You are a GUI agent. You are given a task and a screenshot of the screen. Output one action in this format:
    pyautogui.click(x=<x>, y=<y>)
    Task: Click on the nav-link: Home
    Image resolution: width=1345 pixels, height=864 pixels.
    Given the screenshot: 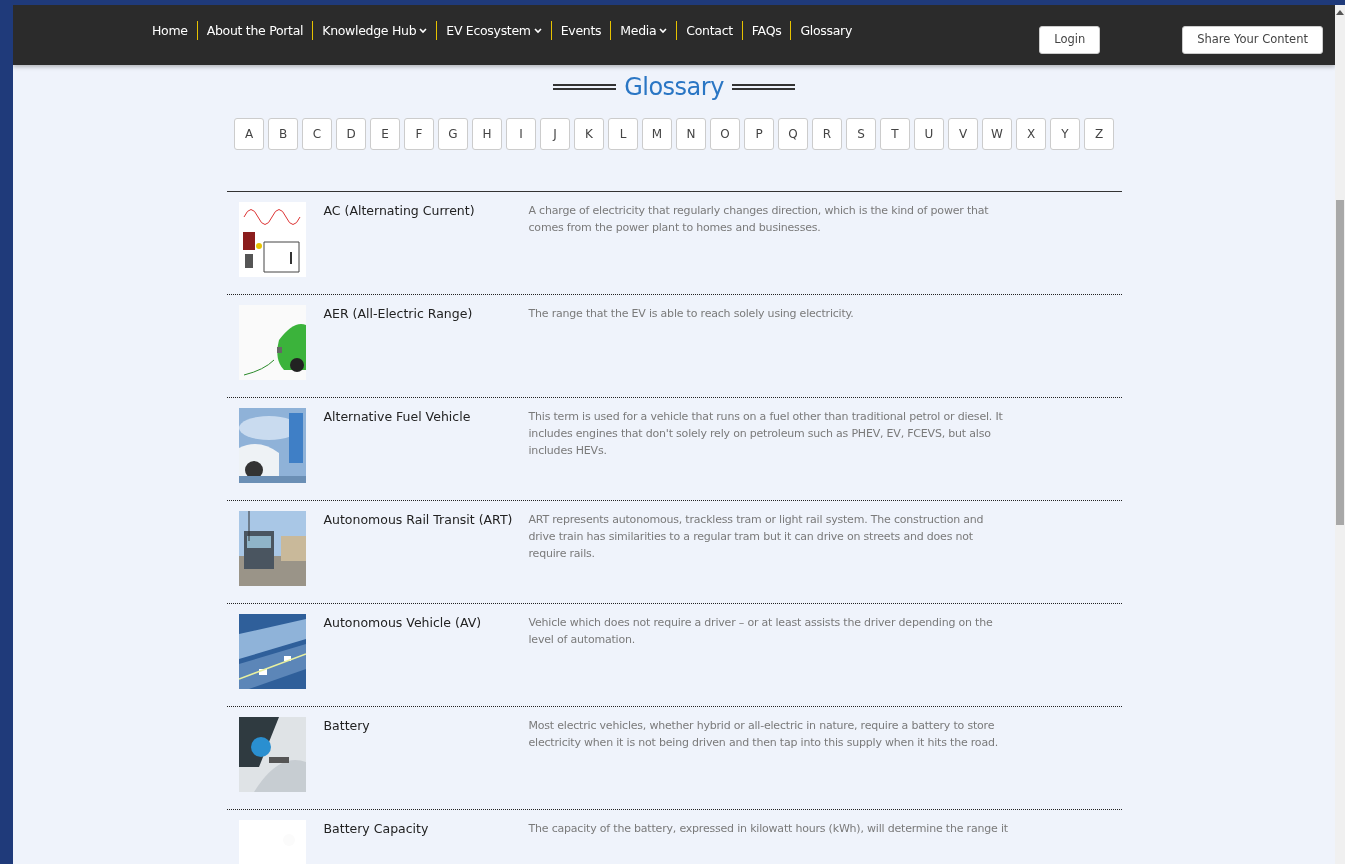 What is the action you would take?
    pyautogui.click(x=170, y=31)
    